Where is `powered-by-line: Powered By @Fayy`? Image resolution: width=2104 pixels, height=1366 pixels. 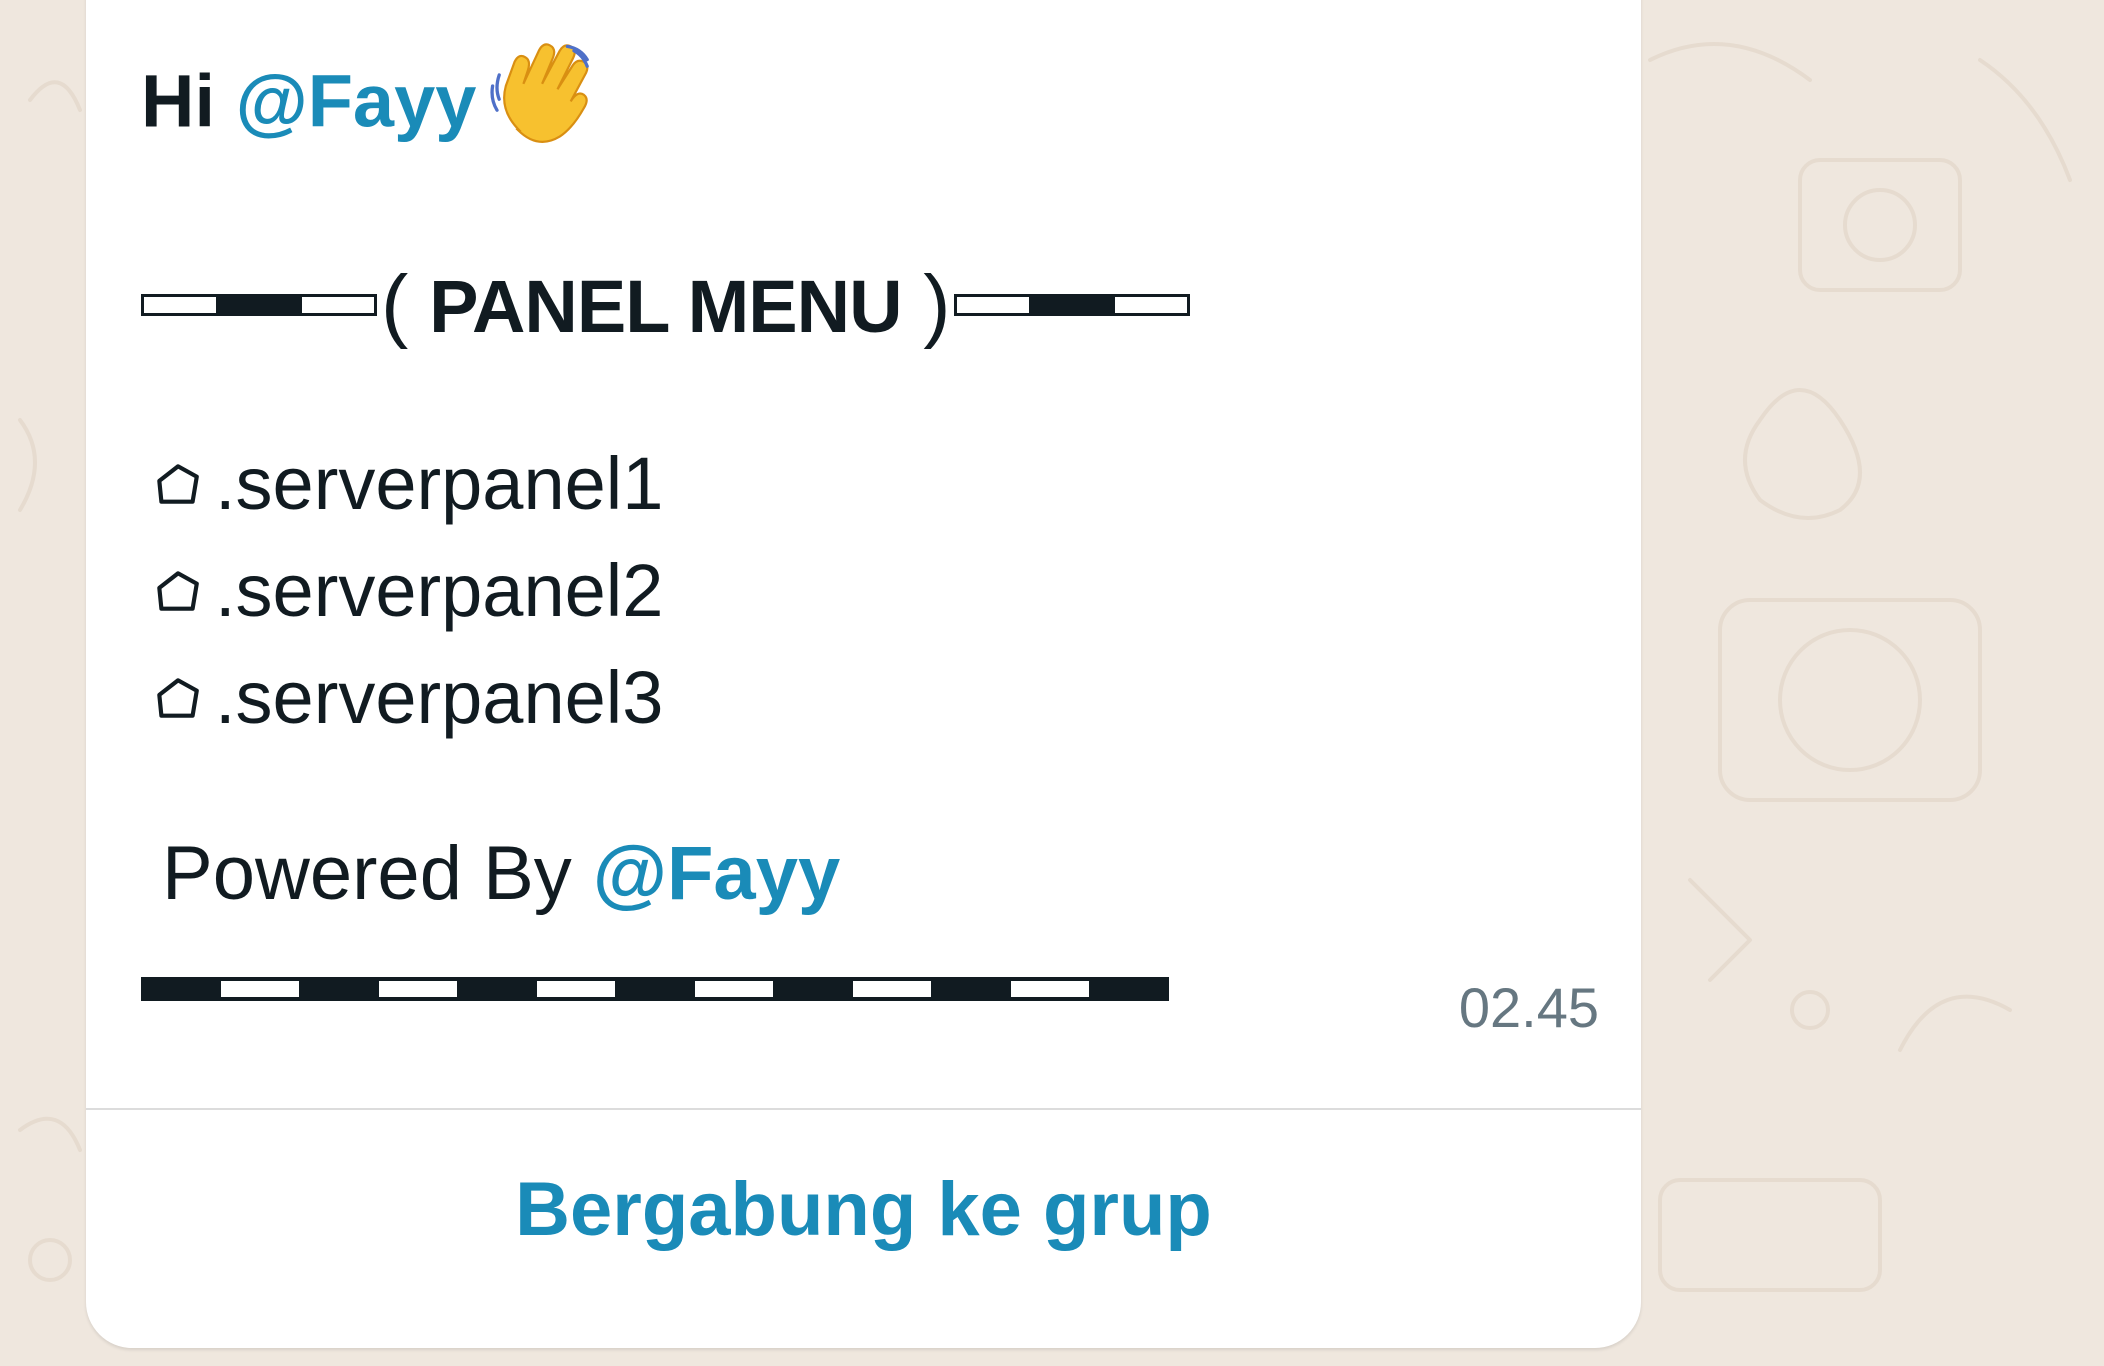
powered-by-line: Powered By @Fayy is located at coordinates (501, 873).